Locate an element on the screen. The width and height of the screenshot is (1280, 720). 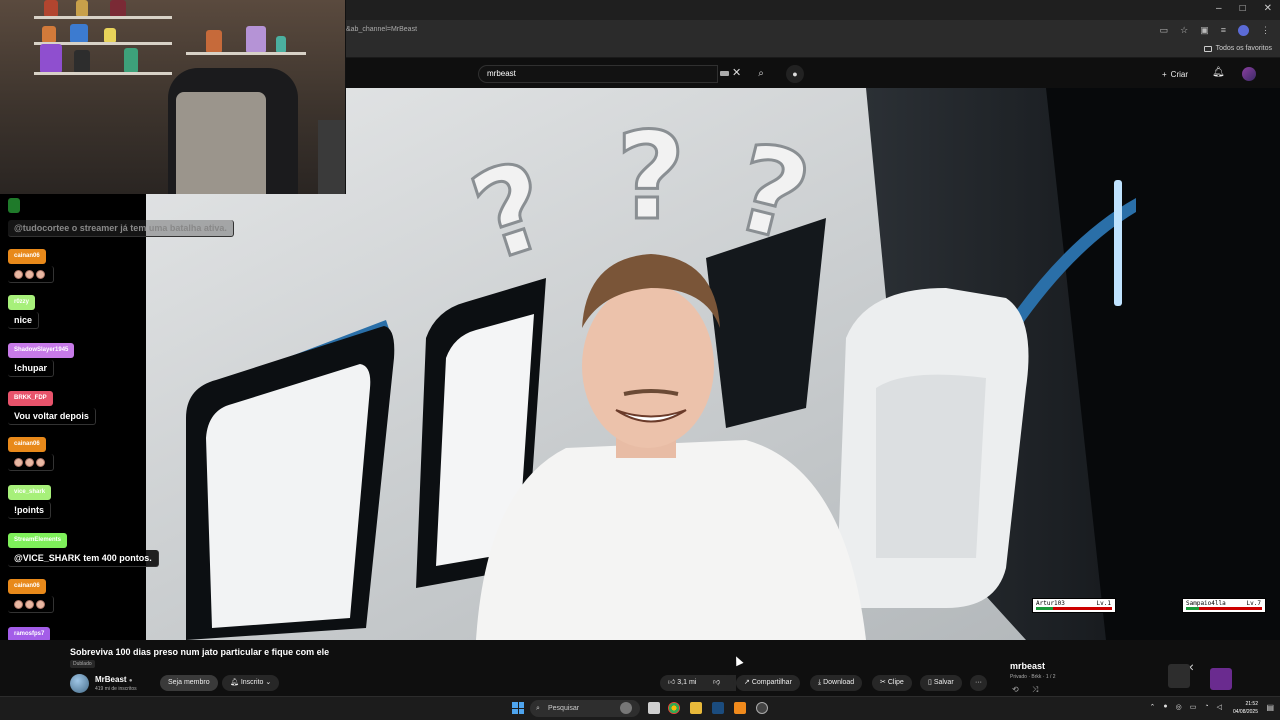
subscribed-label: Inscrito is located at coordinates (252, 682).